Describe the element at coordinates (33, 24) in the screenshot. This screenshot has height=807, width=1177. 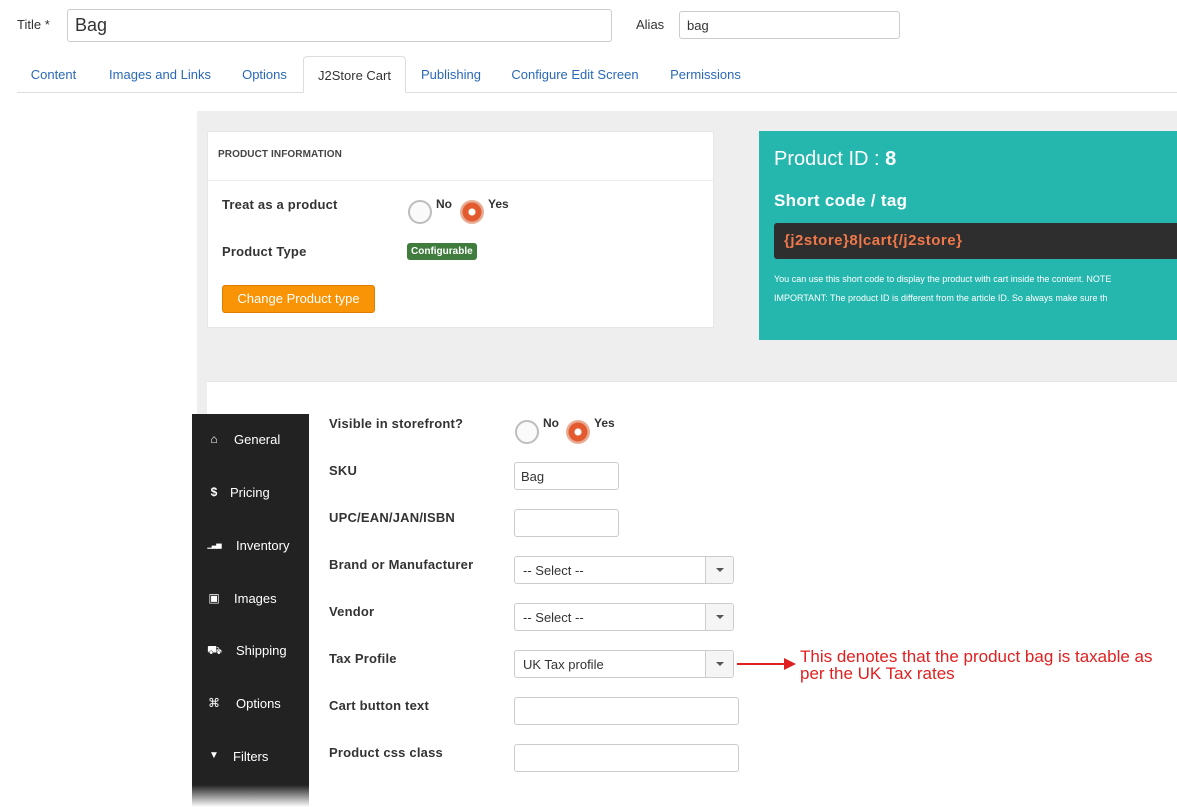
I see `title-label: Title *` at that location.